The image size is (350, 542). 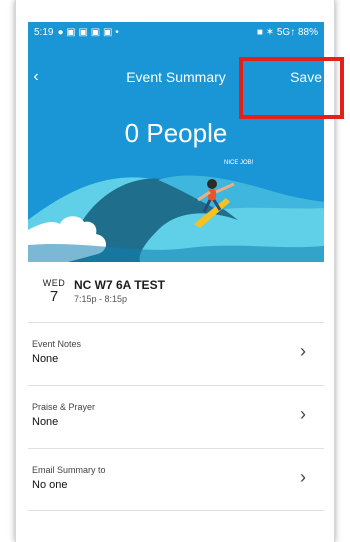 What do you see at coordinates (287, 32) in the screenshot?
I see `system-status: ■ ✶ 5G↑ 88%` at bounding box center [287, 32].